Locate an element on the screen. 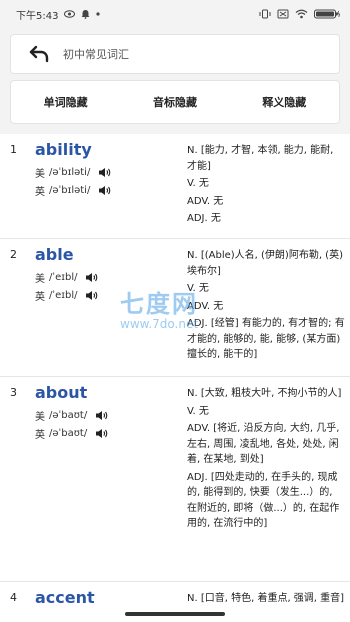 Image resolution: width=350 pixels, height=622 pixels. us-pronunciation: 美 /əˈbɪləti/ is located at coordinates (73, 172).